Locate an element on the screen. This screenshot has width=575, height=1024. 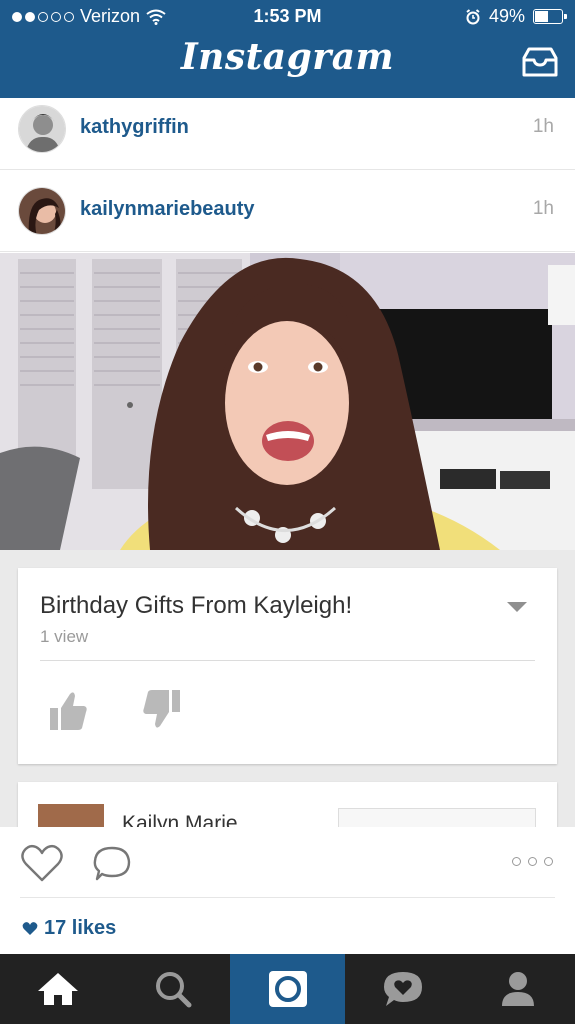
activity-icon is located at coordinates (402, 989).